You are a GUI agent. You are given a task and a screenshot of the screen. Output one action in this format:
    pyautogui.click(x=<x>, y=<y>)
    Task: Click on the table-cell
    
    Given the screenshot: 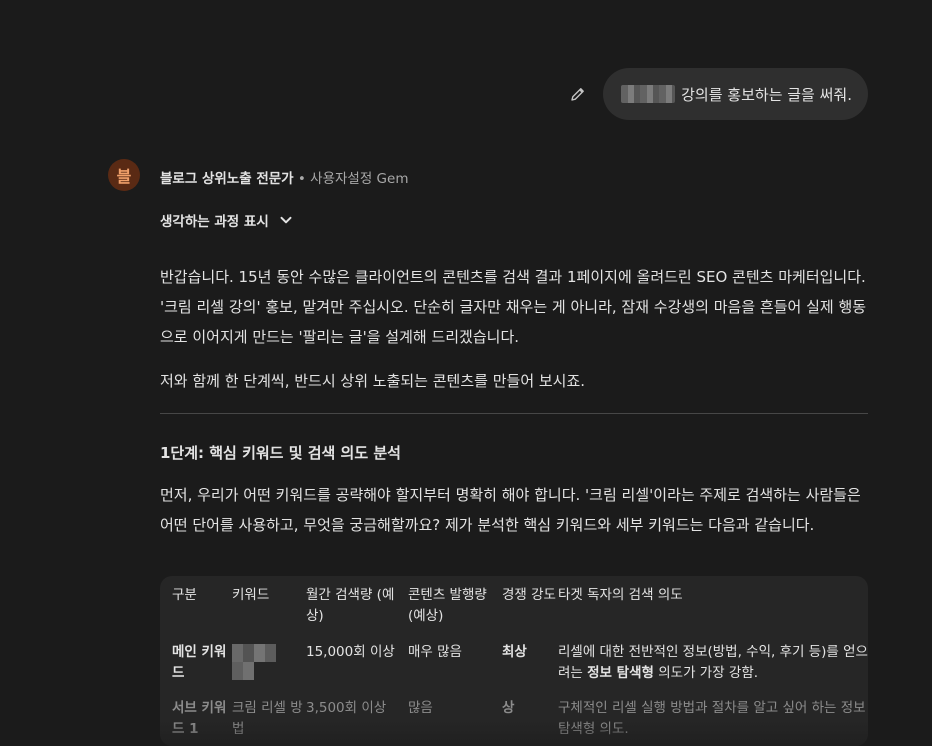 What is the action you would take?
    pyautogui.click(x=269, y=670)
    